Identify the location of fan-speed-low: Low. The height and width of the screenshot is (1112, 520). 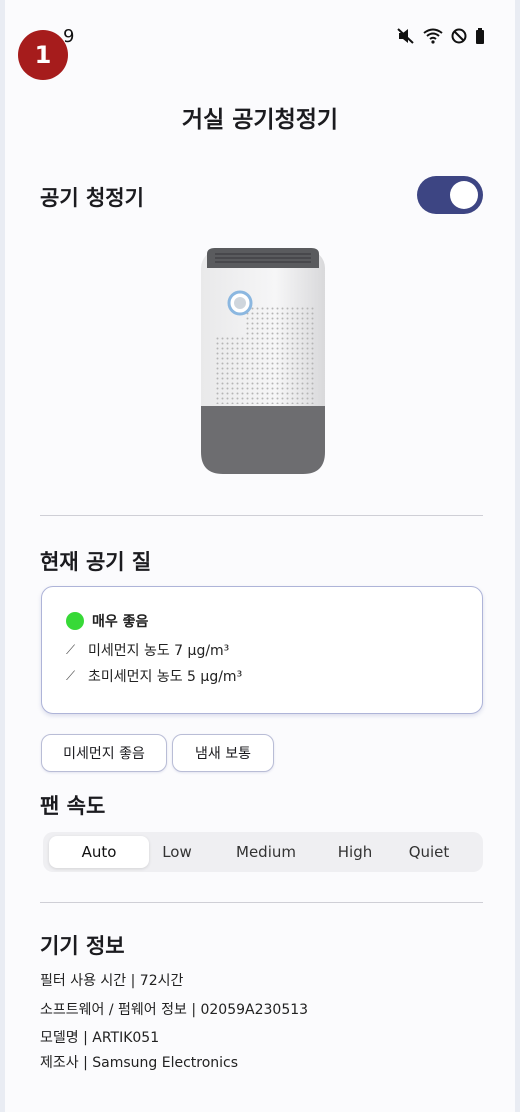
(177, 852).